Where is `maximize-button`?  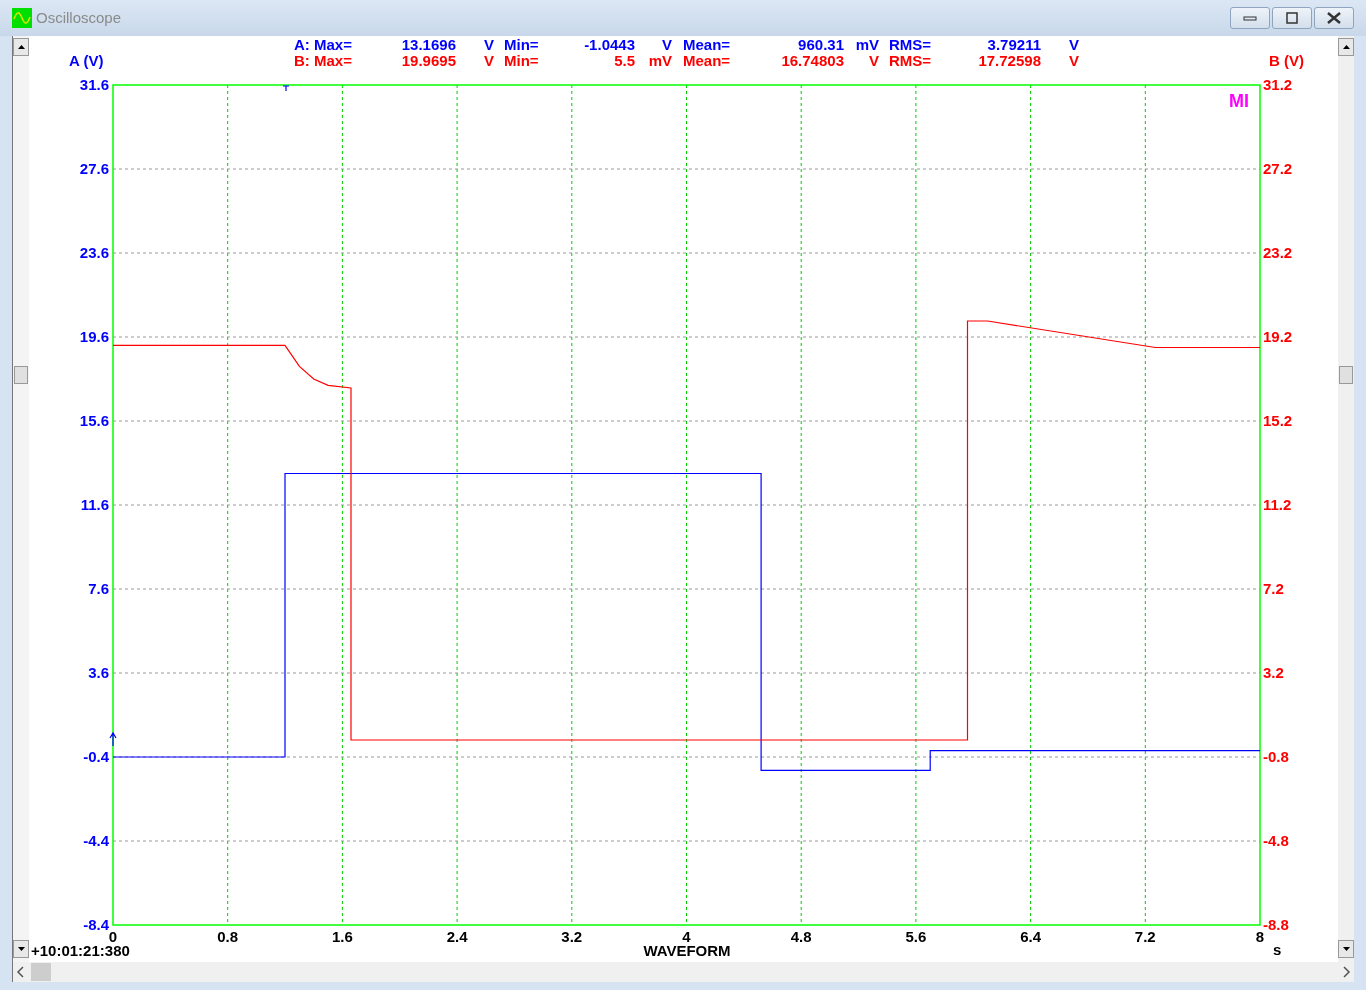 maximize-button is located at coordinates (1292, 18).